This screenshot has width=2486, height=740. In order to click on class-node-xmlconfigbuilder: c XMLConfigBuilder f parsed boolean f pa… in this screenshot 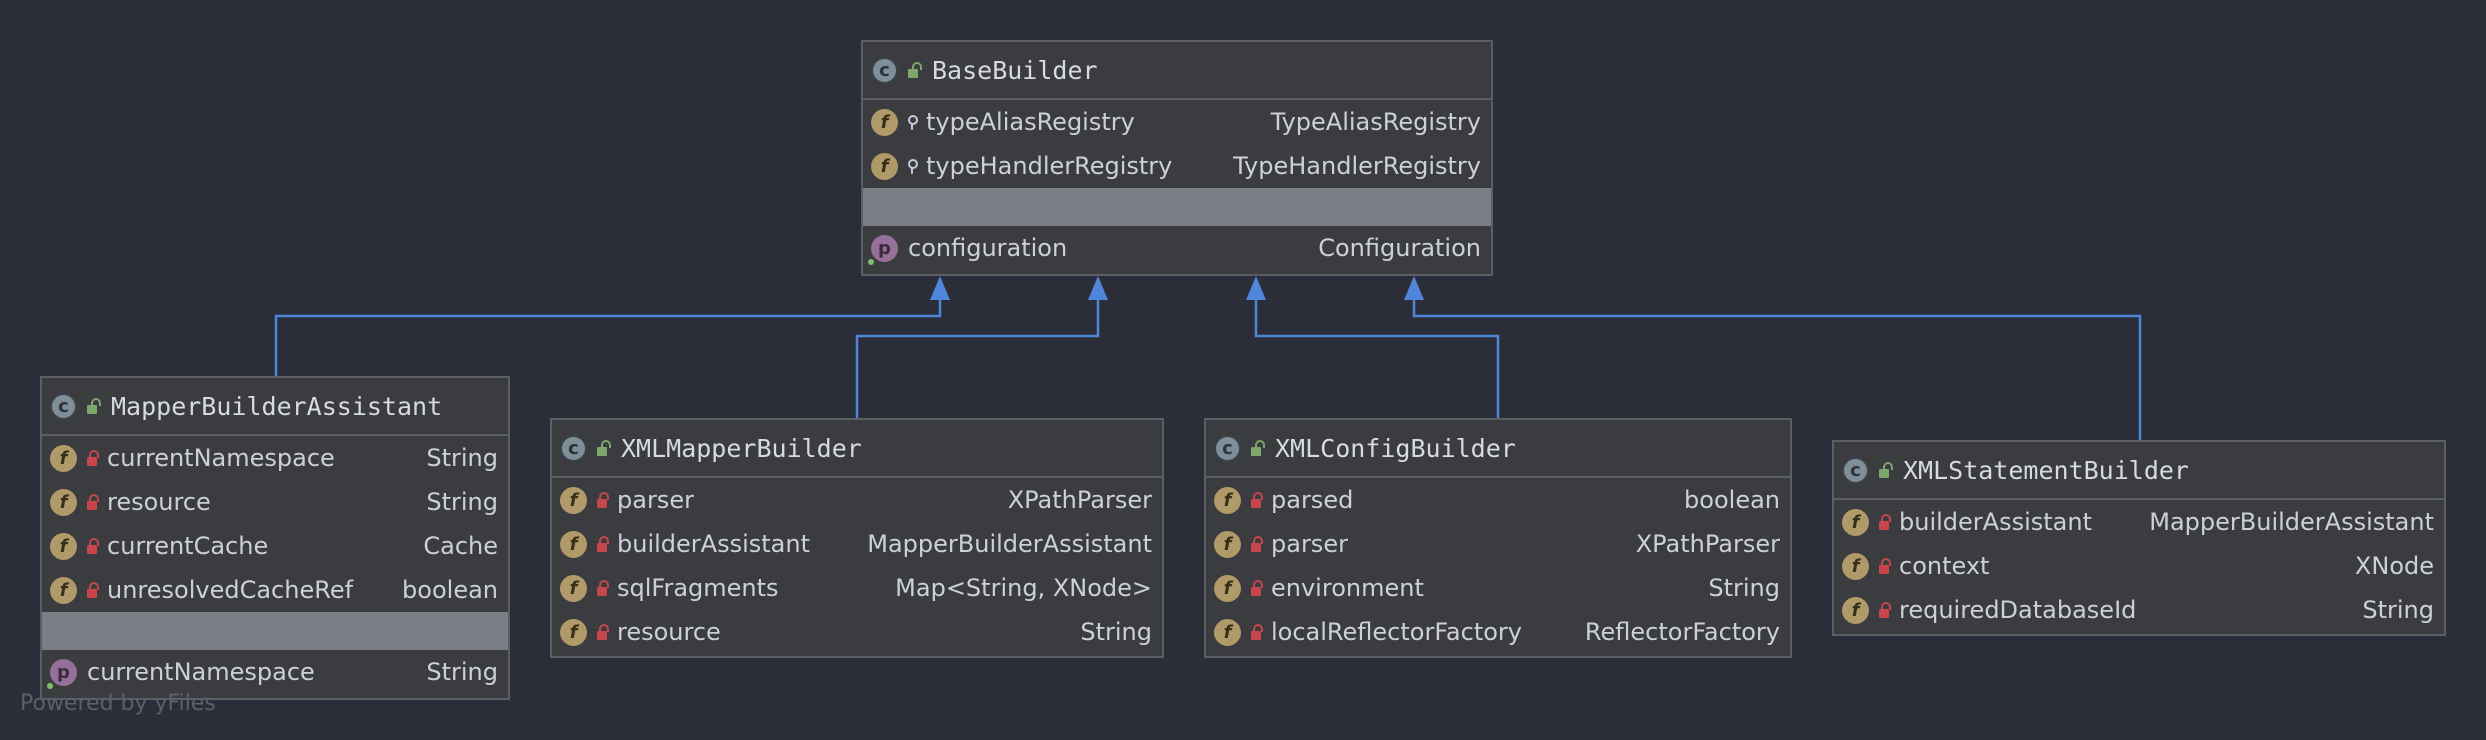, I will do `click(1498, 538)`.